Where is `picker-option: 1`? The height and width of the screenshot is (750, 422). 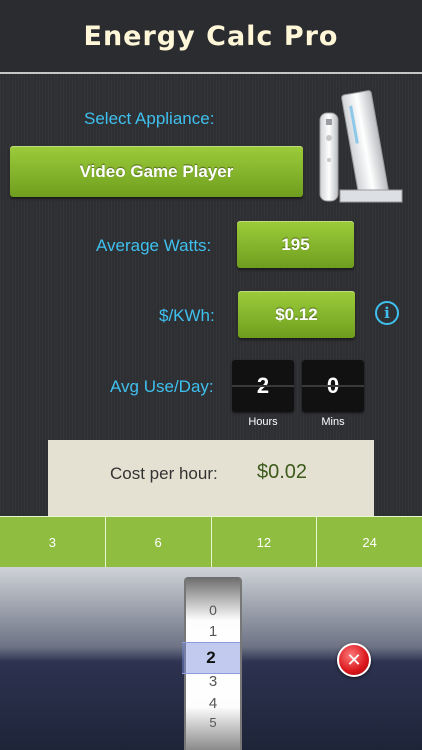
picker-option: 1 is located at coordinates (213, 631).